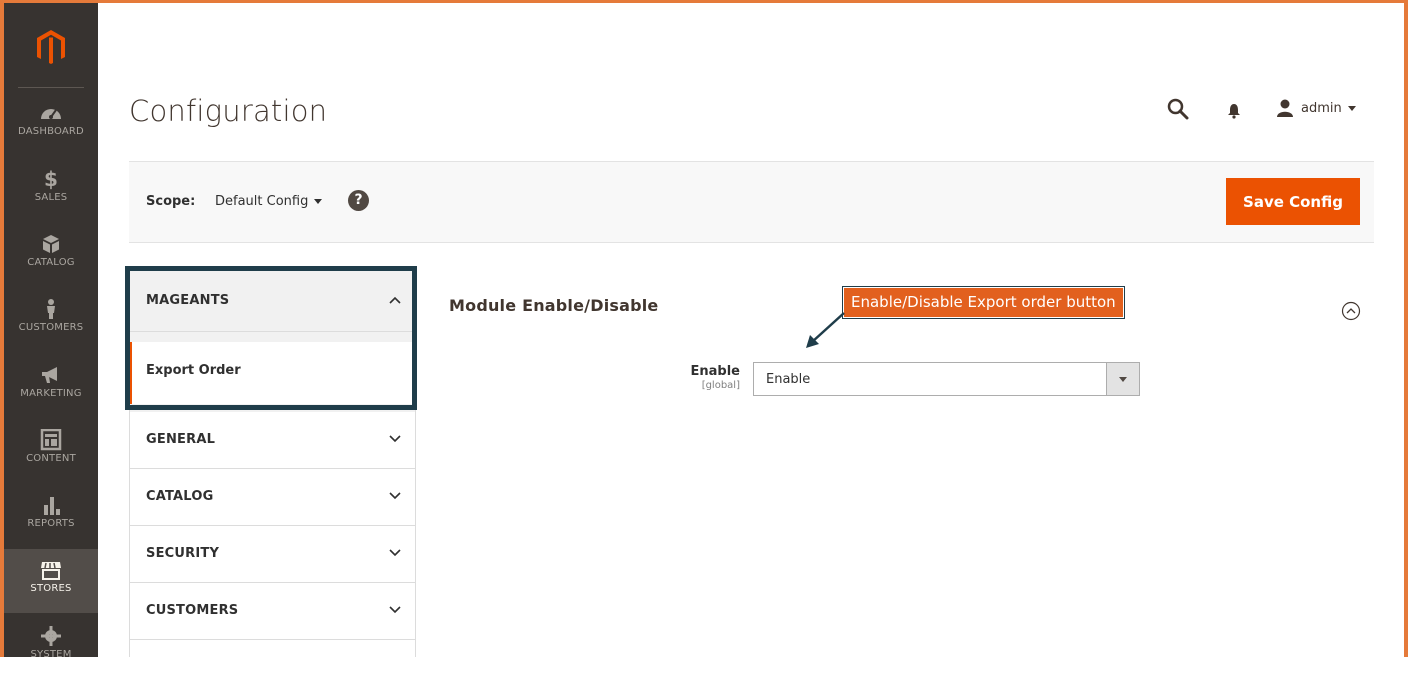  I want to click on admin-user-menu: admin, so click(1315, 108).